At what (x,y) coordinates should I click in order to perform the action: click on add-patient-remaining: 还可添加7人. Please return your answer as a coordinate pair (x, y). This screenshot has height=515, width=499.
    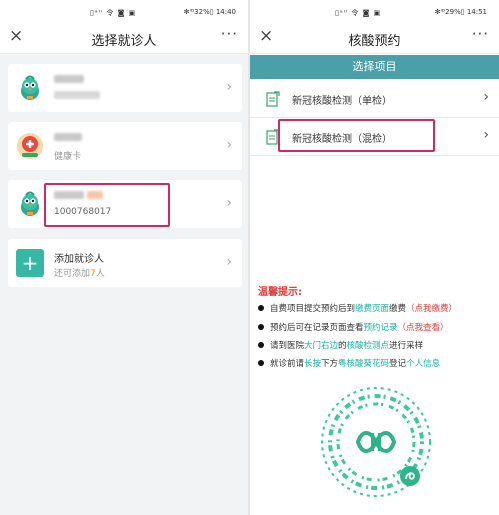
    Looking at the image, I should click on (79, 274).